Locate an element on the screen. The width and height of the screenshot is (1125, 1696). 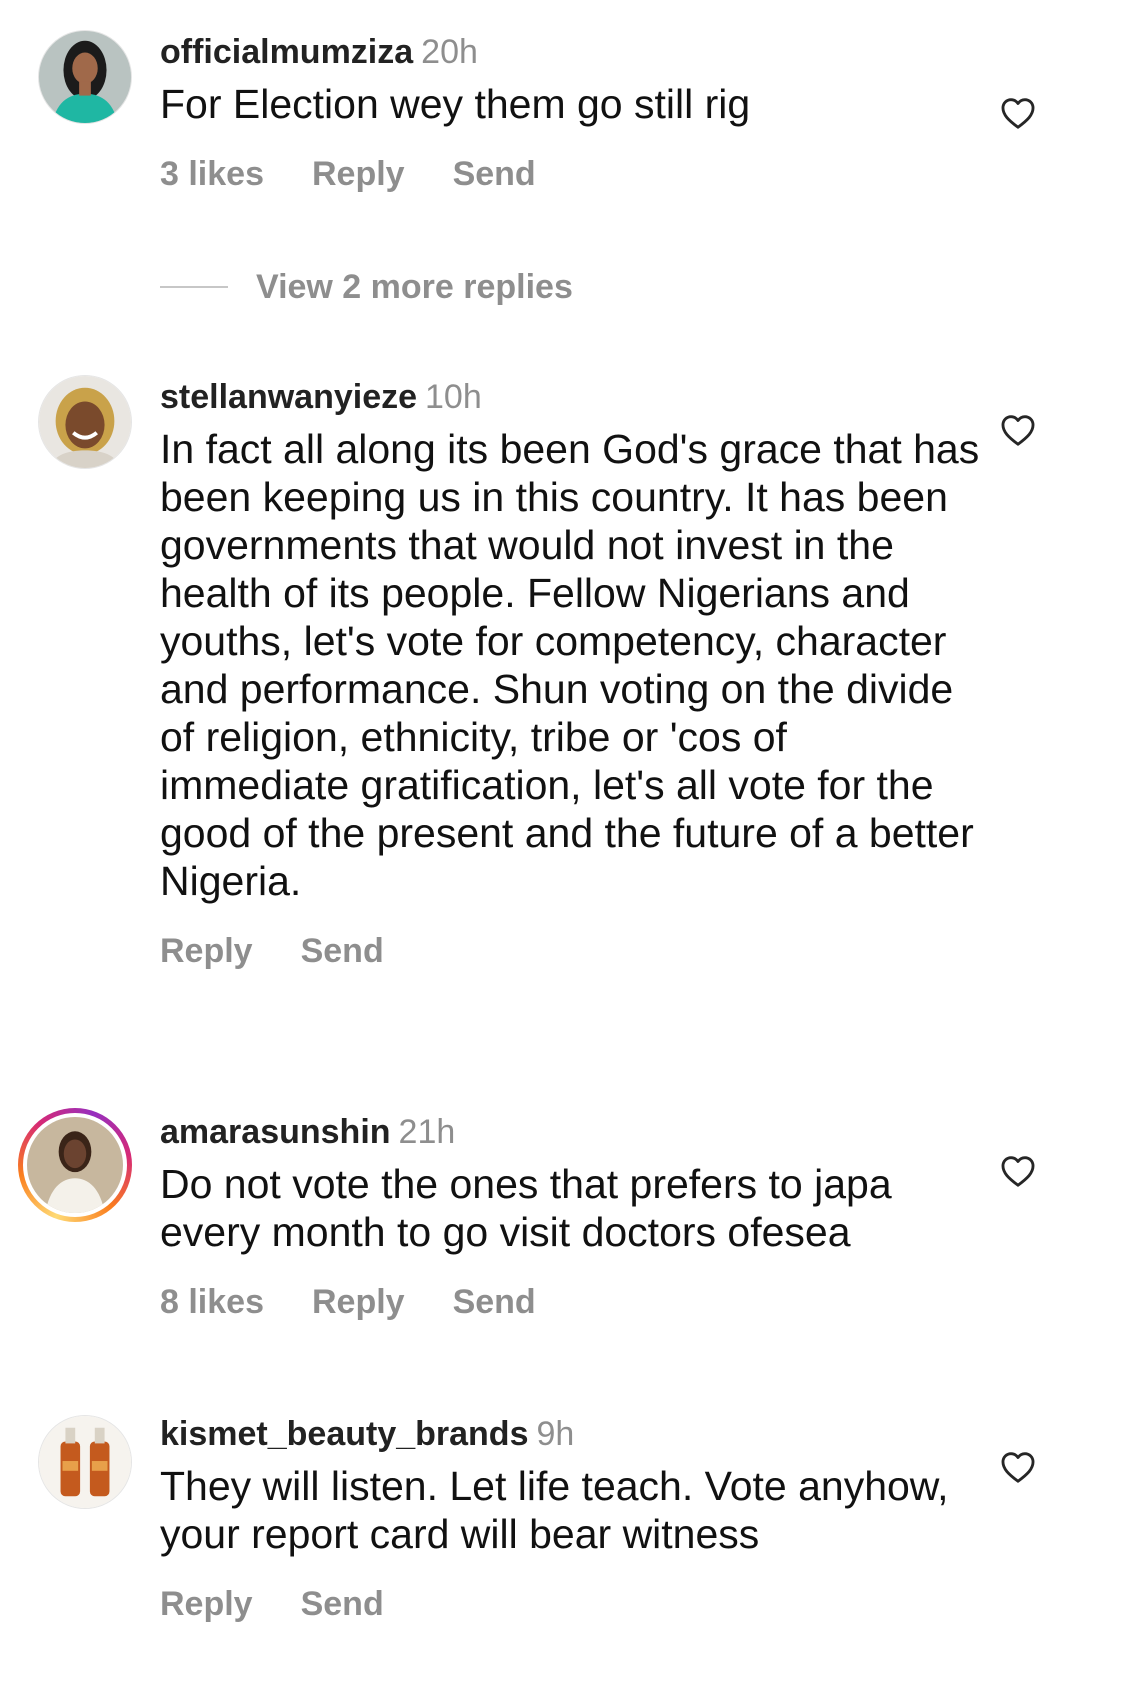
avatar-with-story-ring is located at coordinates (75, 1165).